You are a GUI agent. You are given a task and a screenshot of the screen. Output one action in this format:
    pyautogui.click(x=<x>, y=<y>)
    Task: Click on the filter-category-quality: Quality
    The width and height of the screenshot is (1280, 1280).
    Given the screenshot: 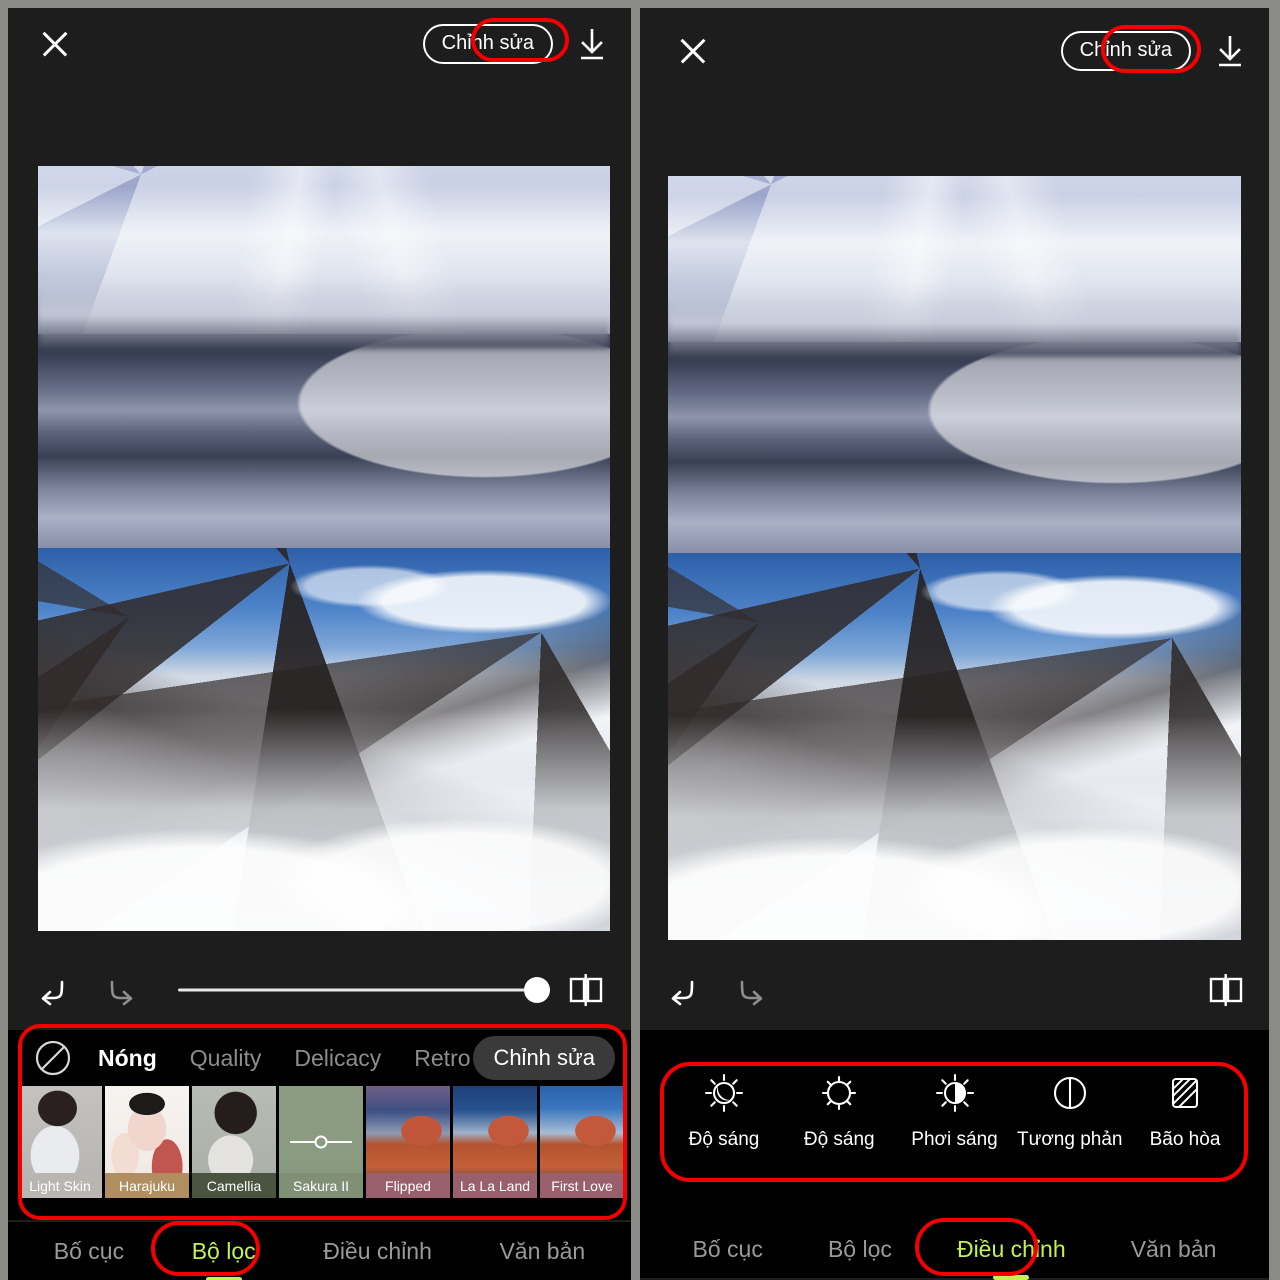 What is the action you would take?
    pyautogui.click(x=226, y=1058)
    